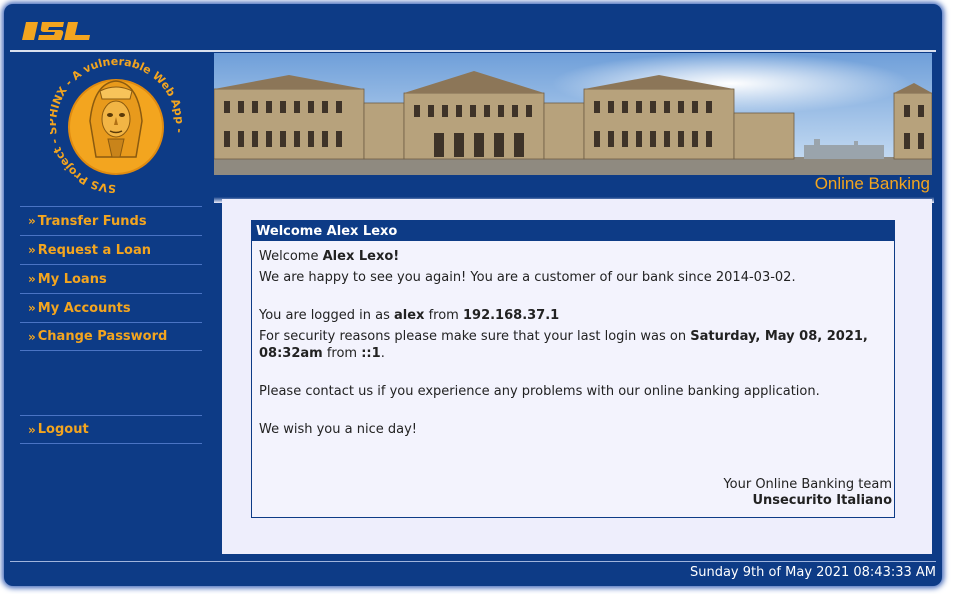 The width and height of the screenshot is (976, 594). I want to click on sidebar-item-logout: » Logout, so click(111, 429).